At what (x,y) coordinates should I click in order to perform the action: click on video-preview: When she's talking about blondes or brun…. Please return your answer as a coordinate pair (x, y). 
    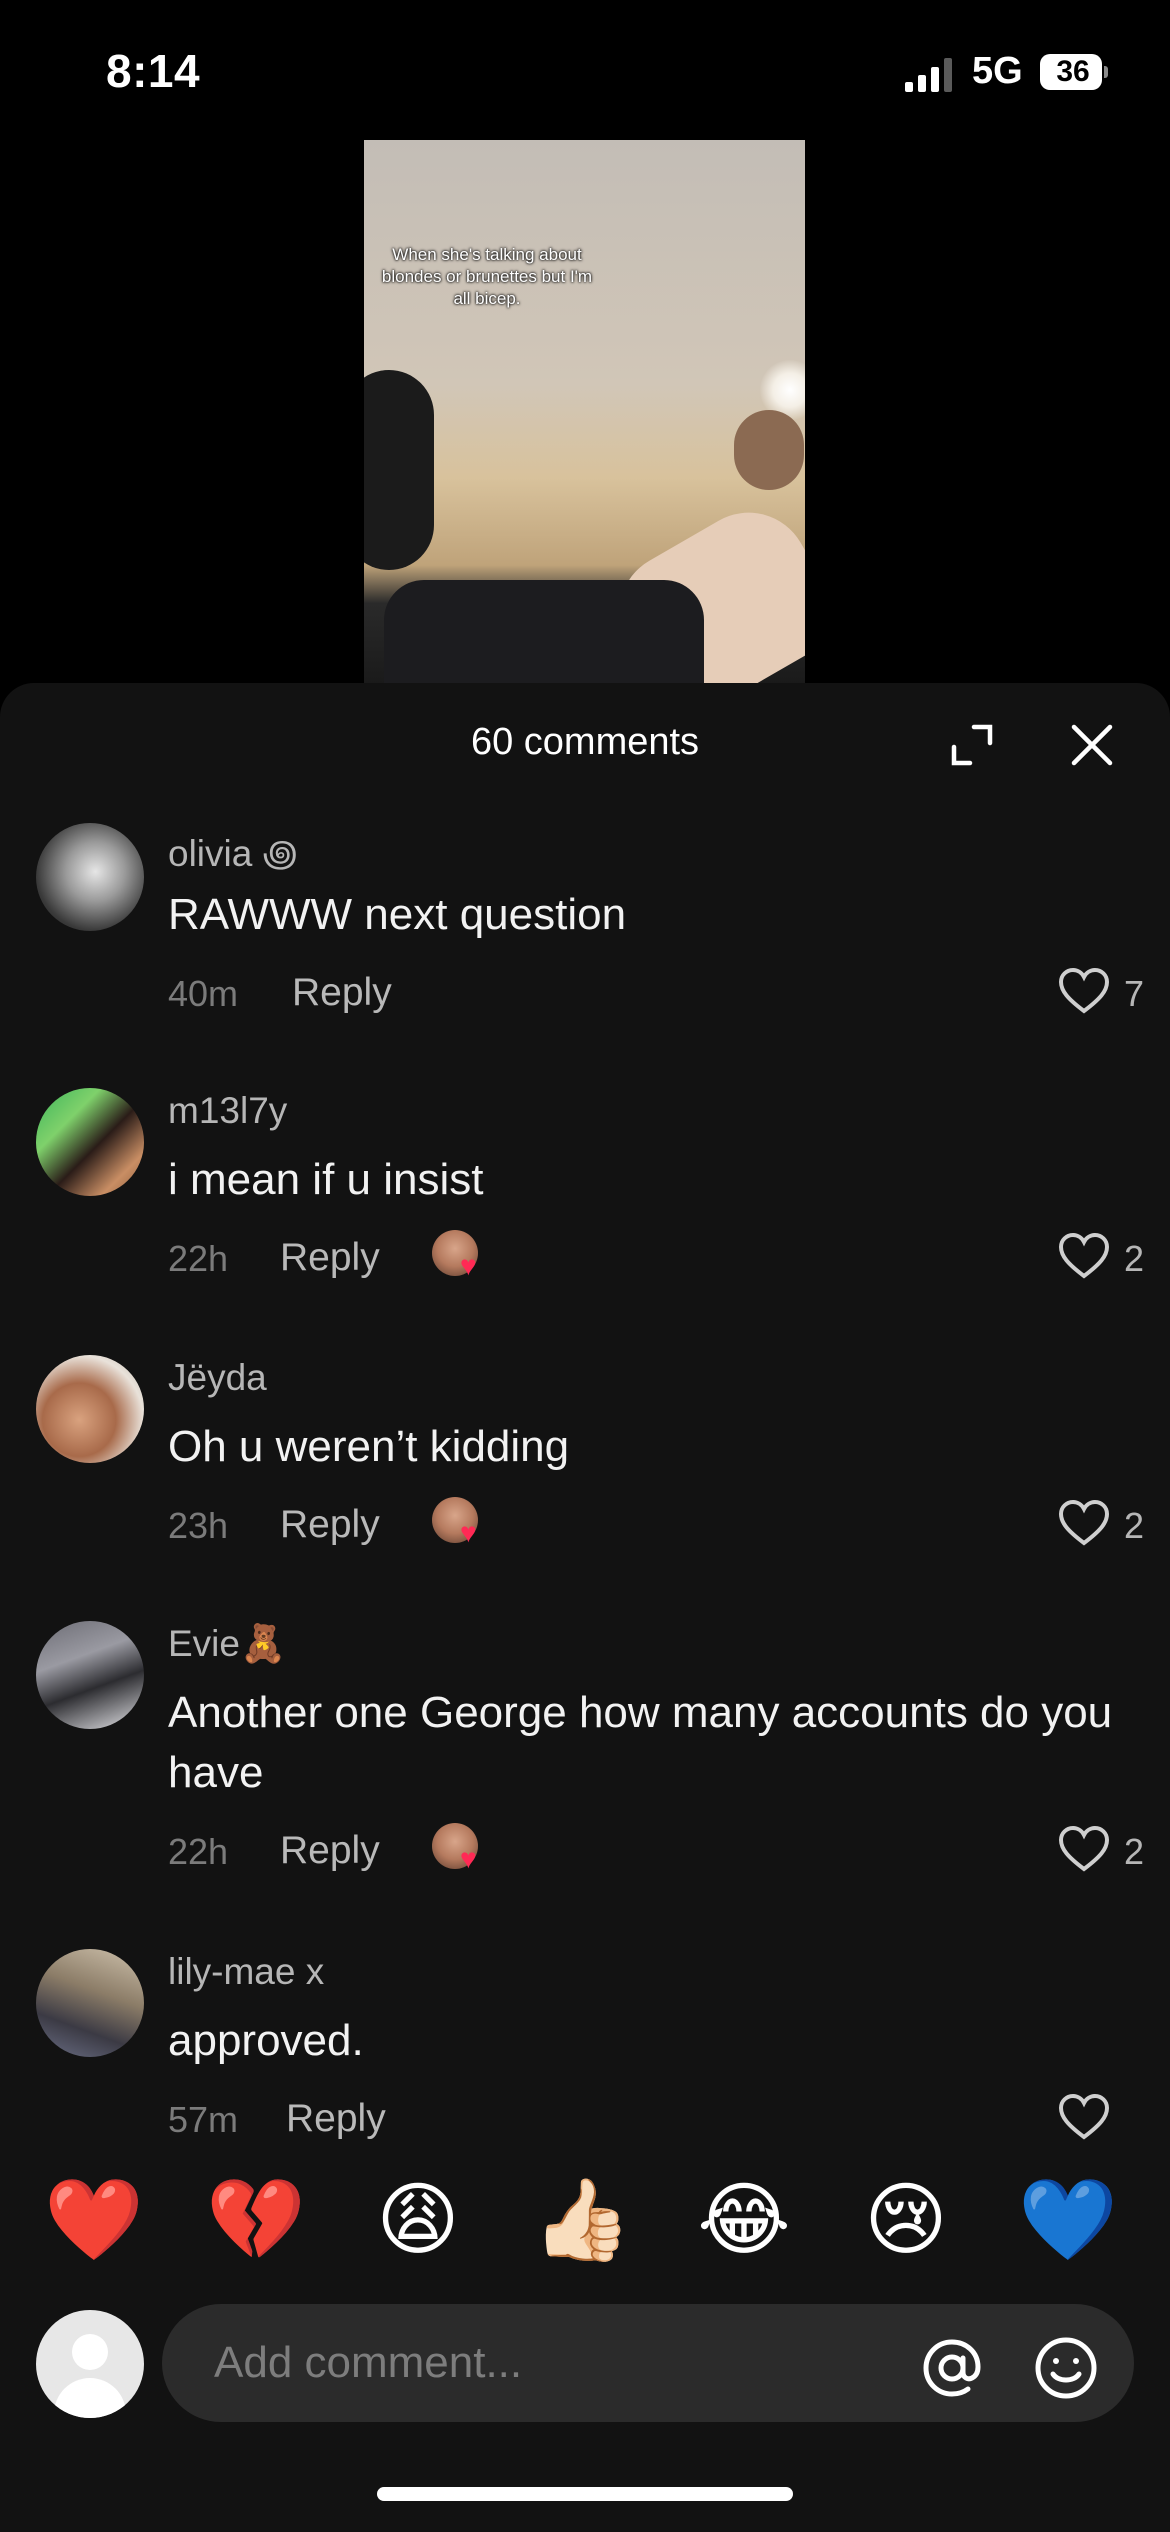
    Looking at the image, I should click on (584, 412).